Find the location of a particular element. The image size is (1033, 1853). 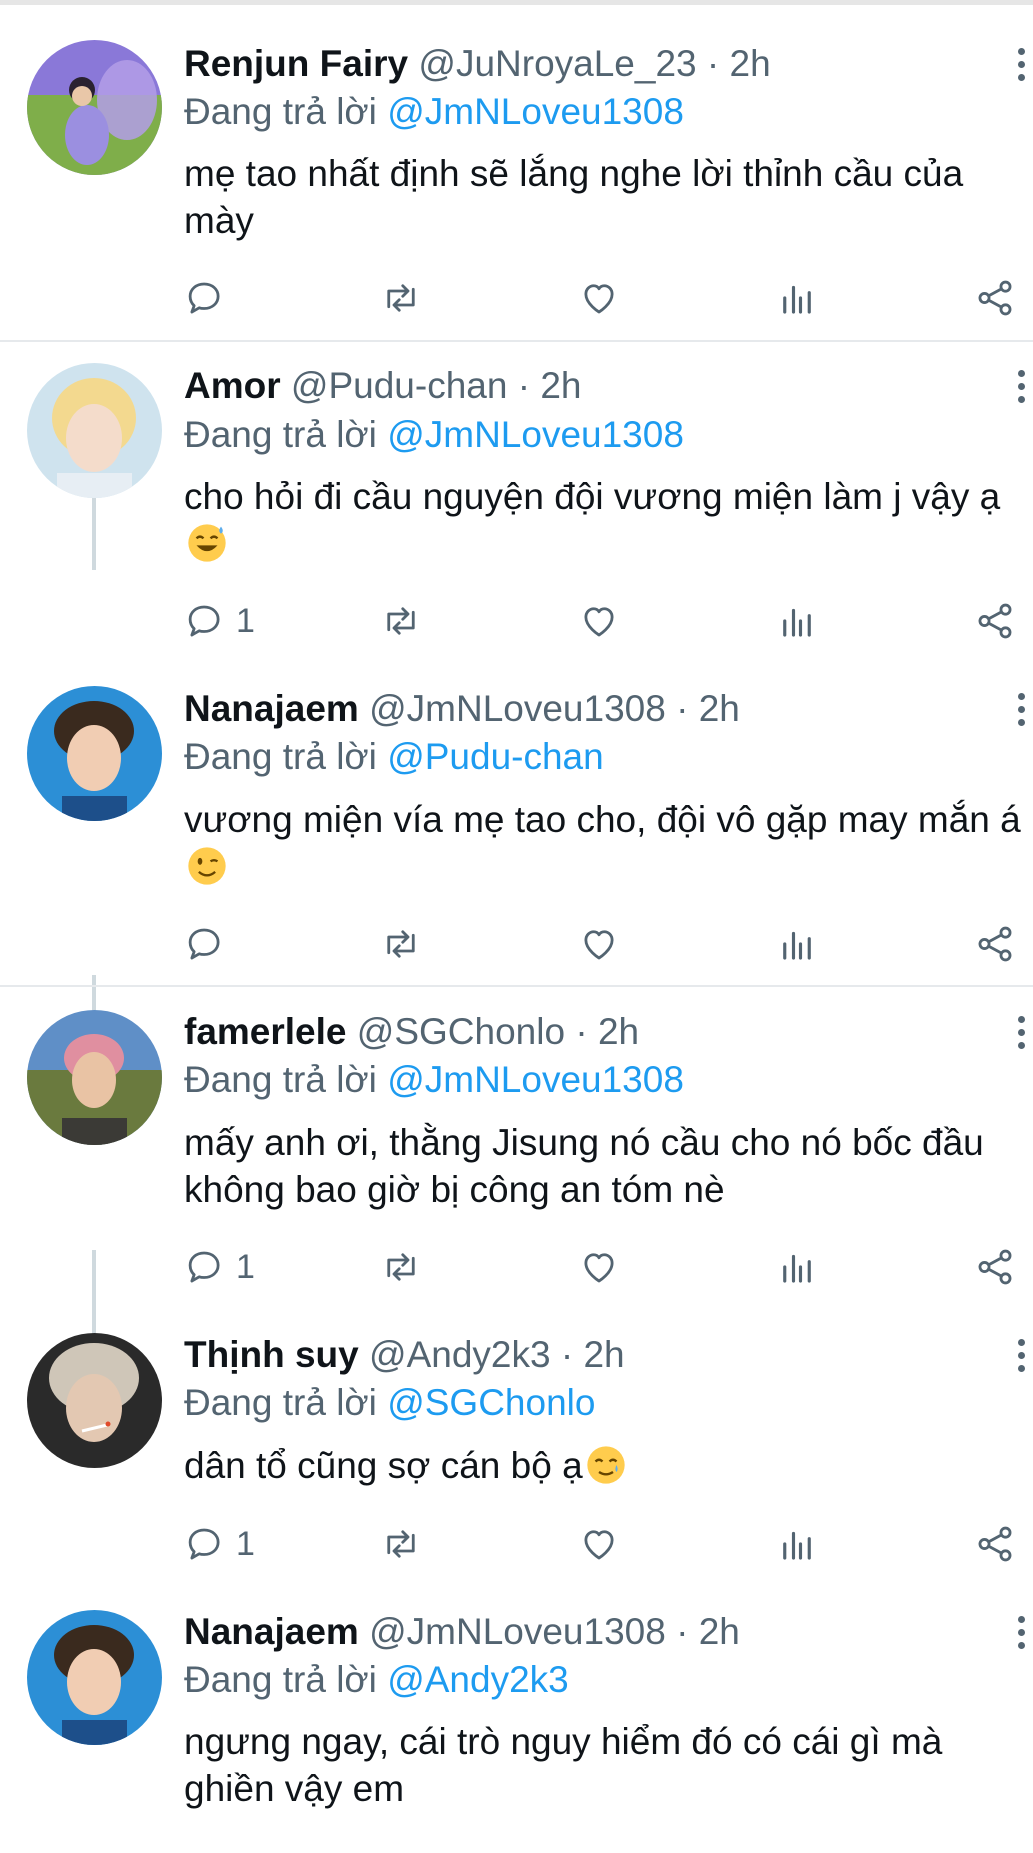

user-handle: @Pudu-chan is located at coordinates (399, 385).